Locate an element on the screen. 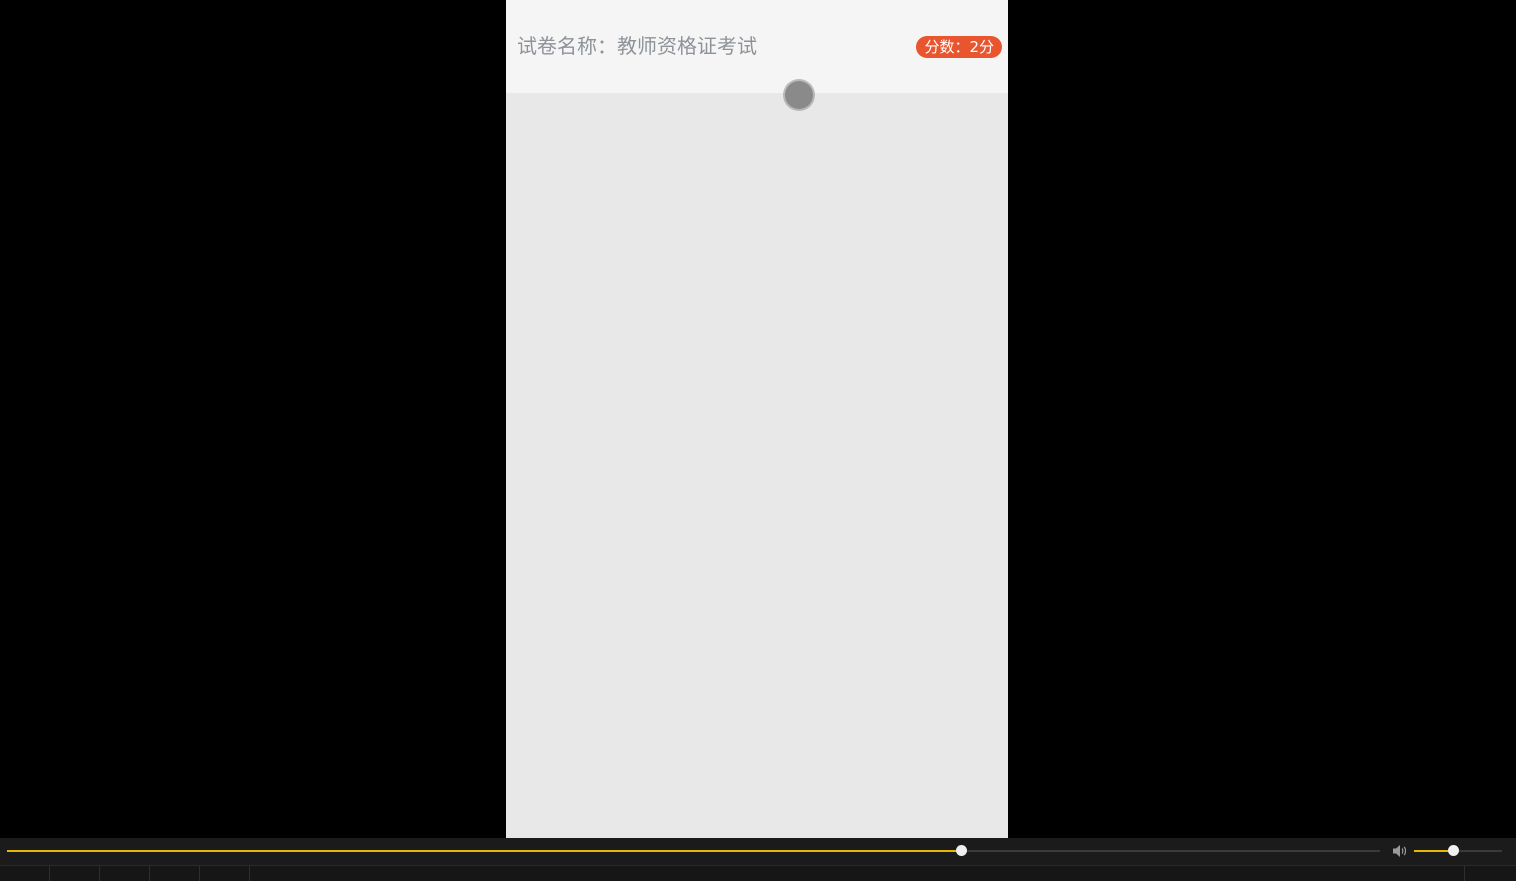 Image resolution: width=1516 pixels, height=881 pixels. seek-progress-fill is located at coordinates (484, 851).